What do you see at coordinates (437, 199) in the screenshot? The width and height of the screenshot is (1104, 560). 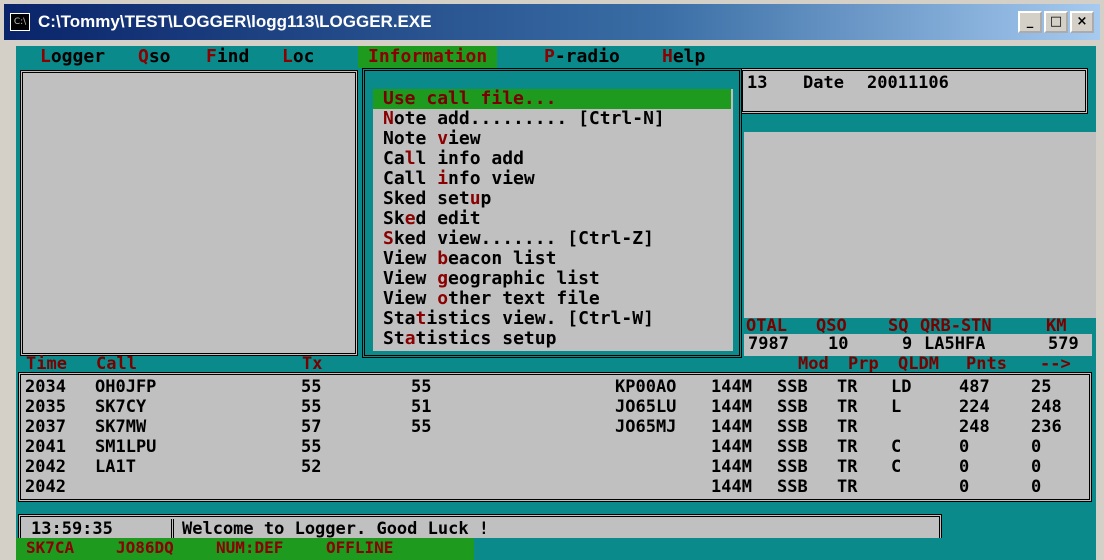 I see `menu-item-sked-setup: Sked setup` at bounding box center [437, 199].